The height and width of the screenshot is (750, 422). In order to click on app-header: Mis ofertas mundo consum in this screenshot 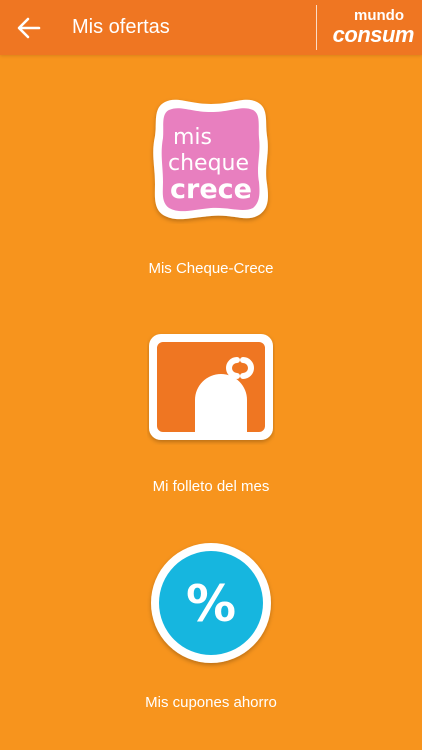, I will do `click(211, 27)`.